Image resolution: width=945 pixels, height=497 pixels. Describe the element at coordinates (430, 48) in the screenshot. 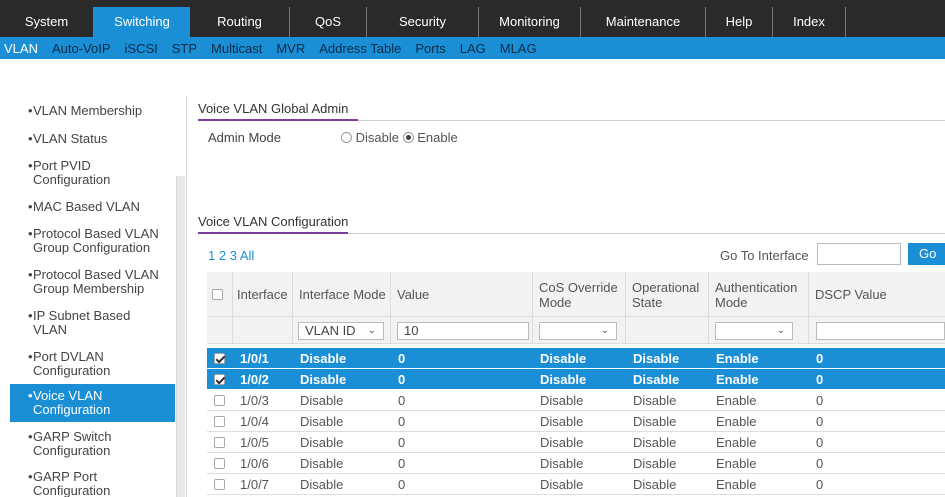

I see `subnav-ports: Ports` at that location.